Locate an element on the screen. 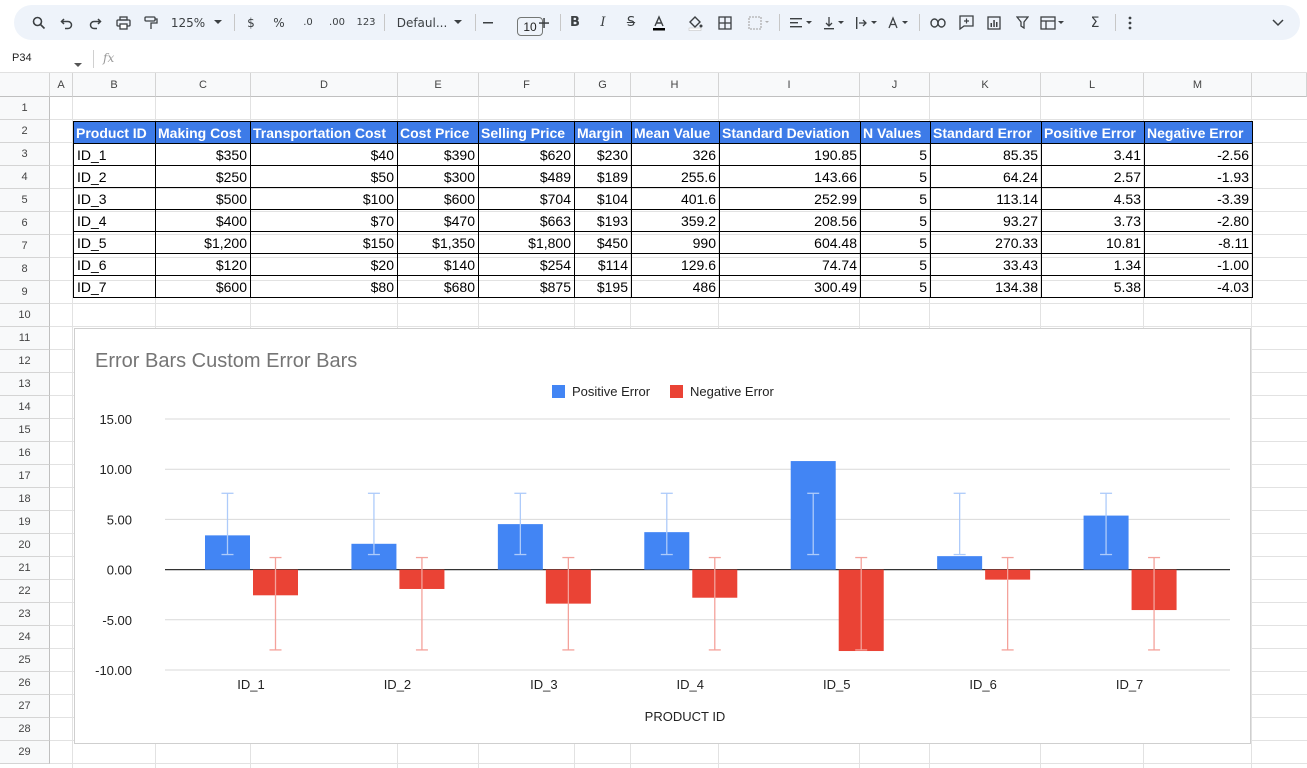 Image resolution: width=1307 pixels, height=768 pixels. table-header-cell: N Values is located at coordinates (895, 132).